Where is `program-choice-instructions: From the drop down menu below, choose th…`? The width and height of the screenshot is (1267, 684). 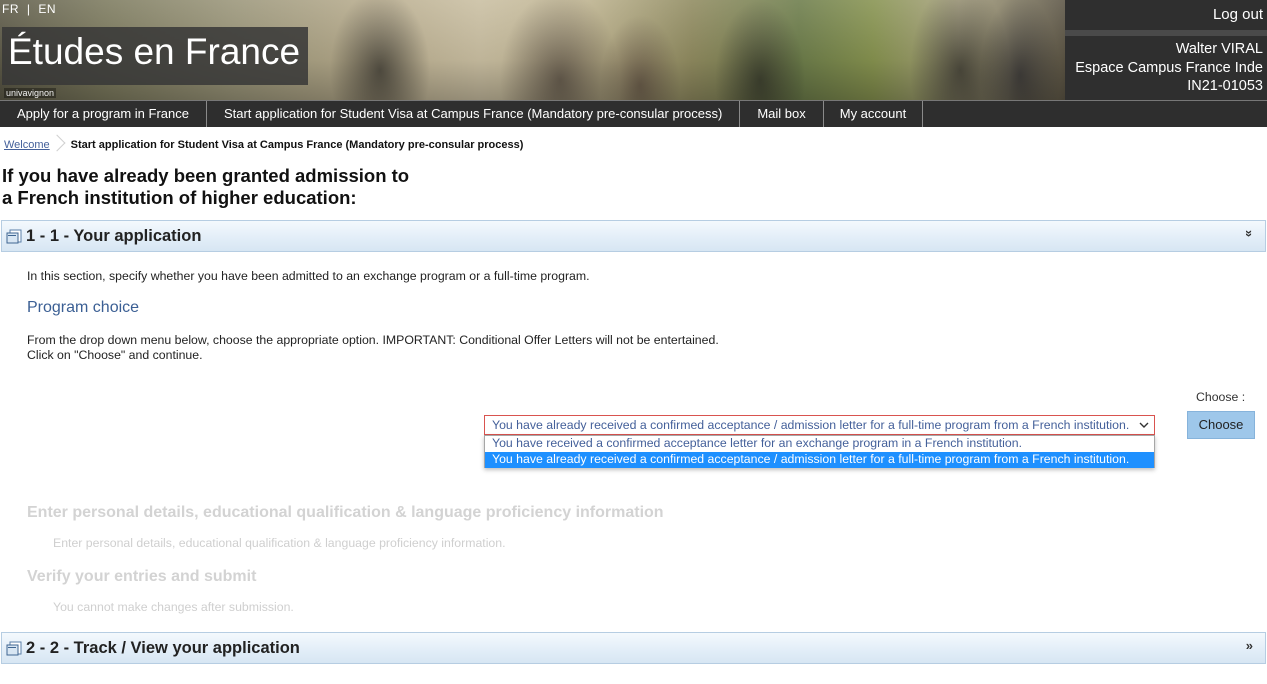
program-choice-instructions: From the drop down menu below, choose th… is located at coordinates (373, 348).